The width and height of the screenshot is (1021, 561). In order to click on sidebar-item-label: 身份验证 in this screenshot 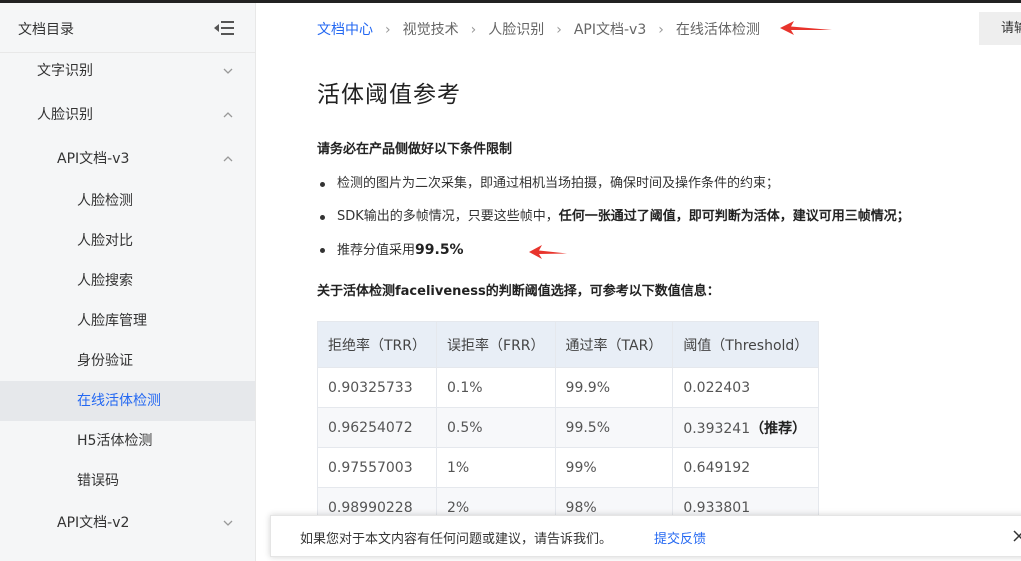, I will do `click(105, 361)`.